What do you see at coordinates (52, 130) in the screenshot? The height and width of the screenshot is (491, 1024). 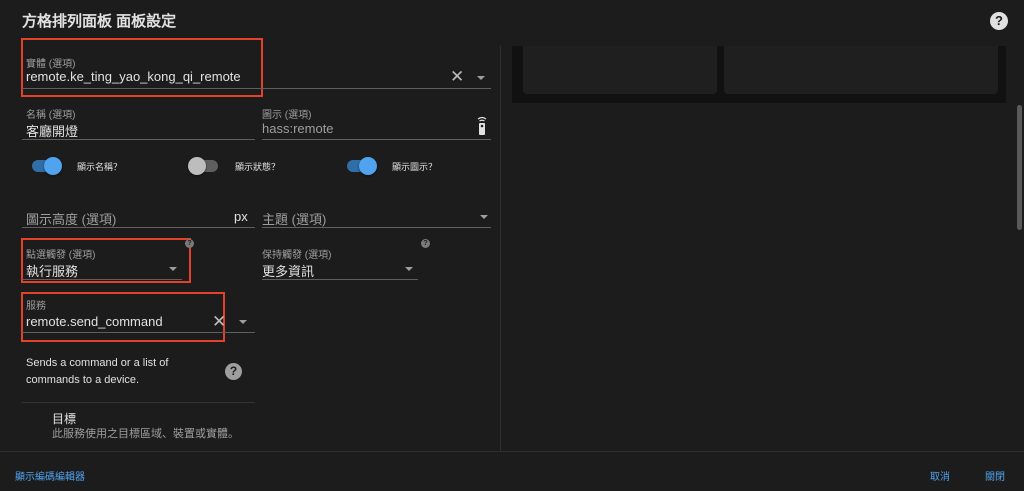 I see `name-input: 客廳開燈` at bounding box center [52, 130].